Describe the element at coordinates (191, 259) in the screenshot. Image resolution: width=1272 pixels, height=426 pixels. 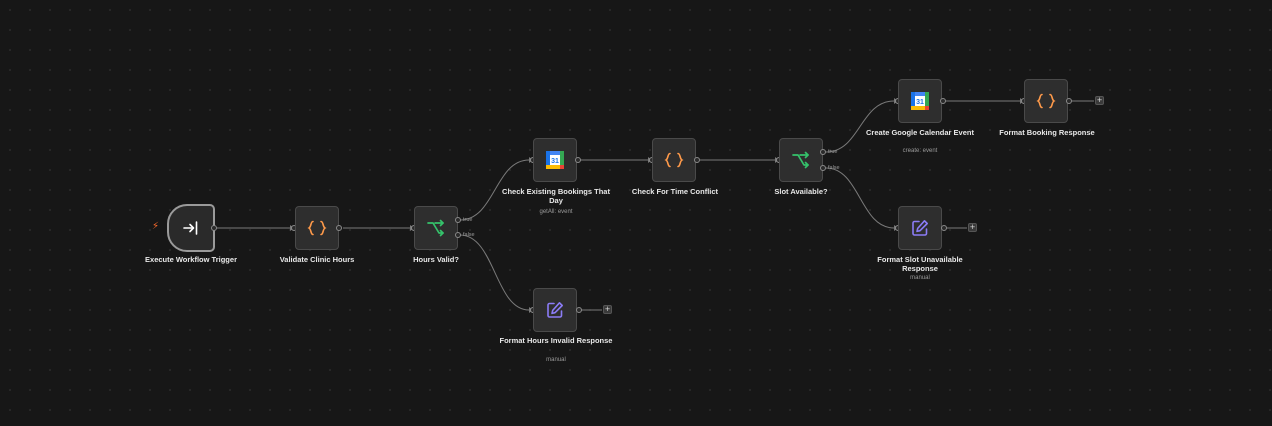
I see `node-label: Execute Workflow Trigger` at that location.